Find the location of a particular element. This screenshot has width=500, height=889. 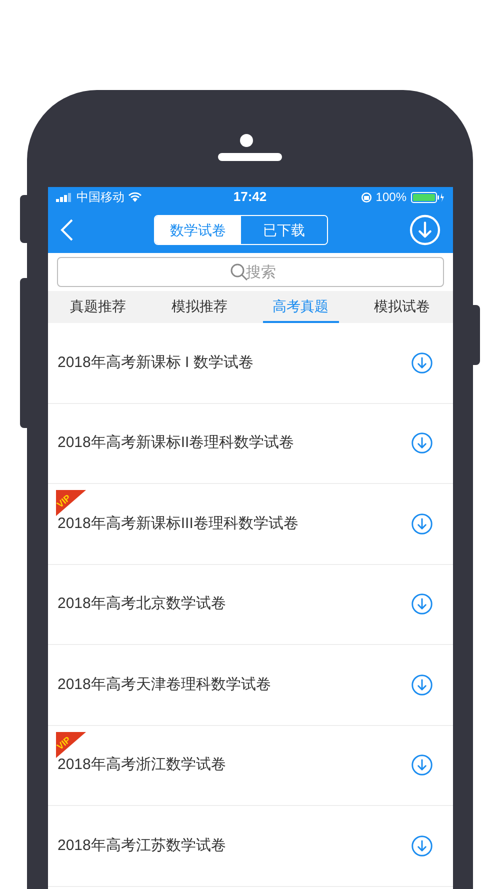

wifi-icon is located at coordinates (135, 197).